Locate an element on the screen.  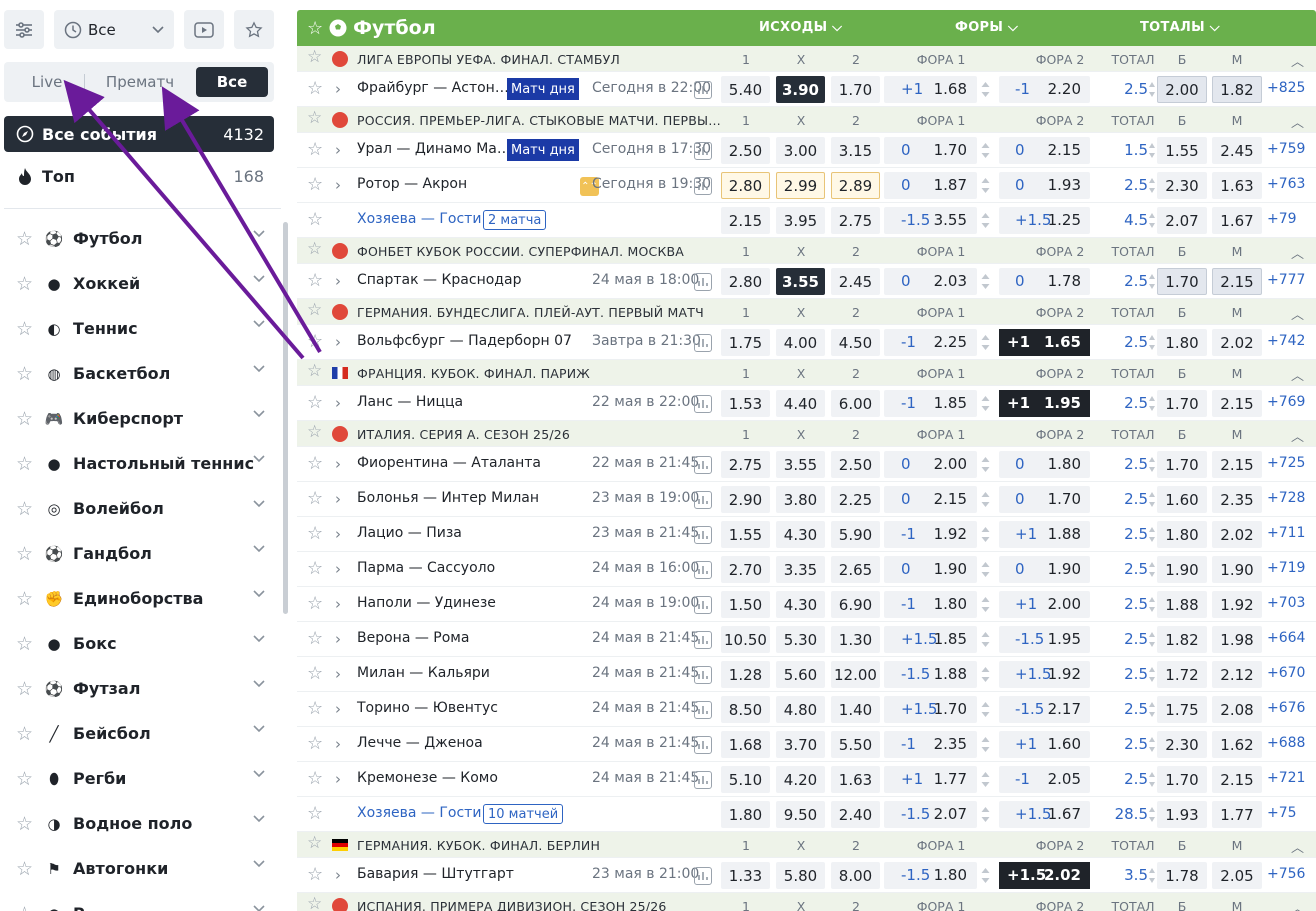
event-teams: Торино — Ювентус is located at coordinates (427, 708).